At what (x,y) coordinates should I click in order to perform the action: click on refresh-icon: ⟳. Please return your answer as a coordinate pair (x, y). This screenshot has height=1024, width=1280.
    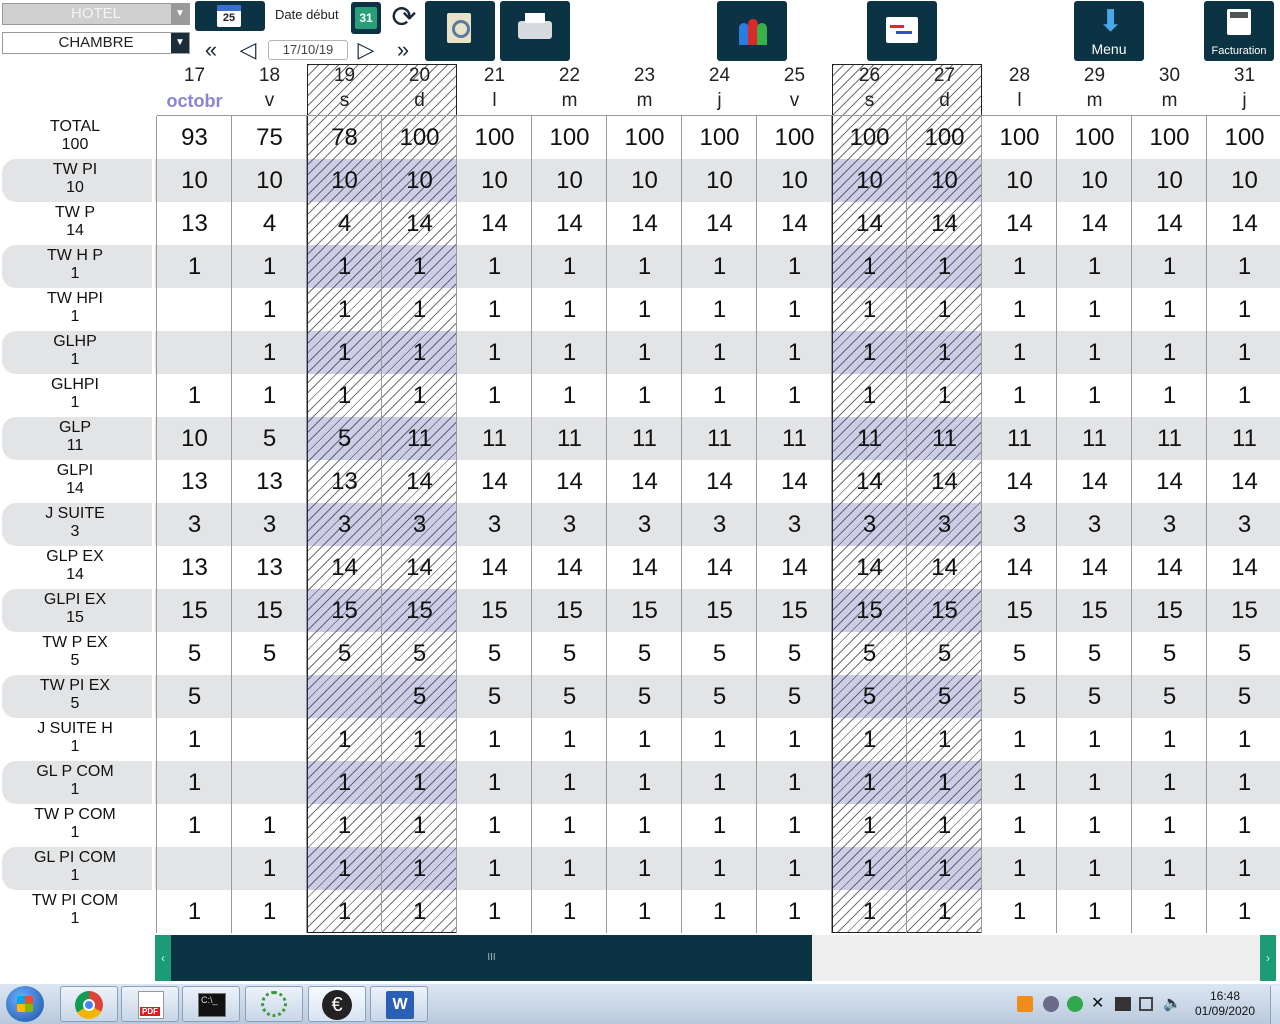
    Looking at the image, I should click on (404, 18).